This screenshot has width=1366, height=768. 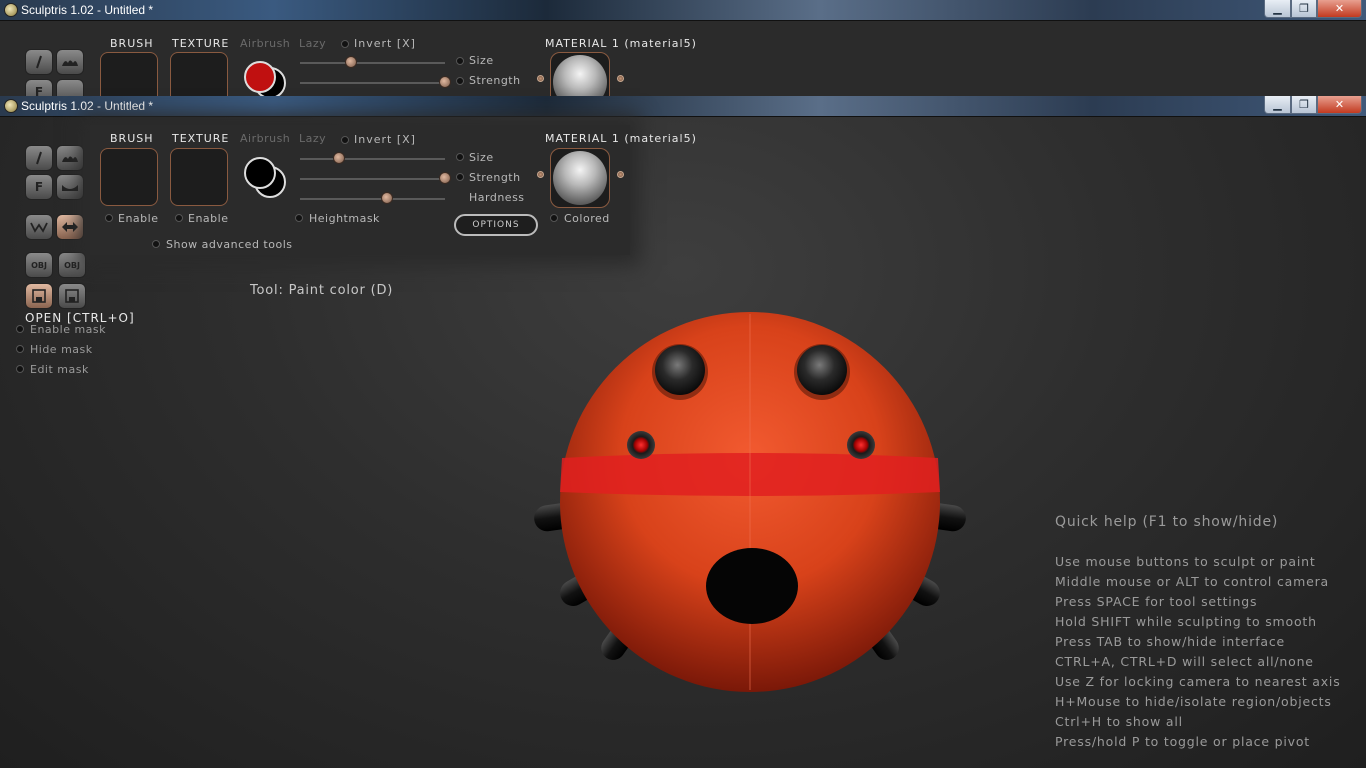 I want to click on brush-label: BRUSH, so click(x=132, y=43).